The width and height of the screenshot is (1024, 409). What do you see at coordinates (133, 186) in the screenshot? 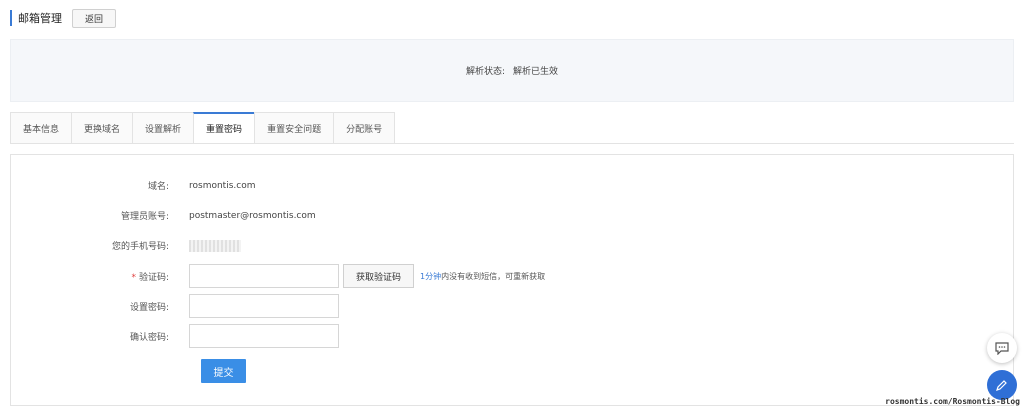
I see `domain-row: 域名: rosmontis.com` at bounding box center [133, 186].